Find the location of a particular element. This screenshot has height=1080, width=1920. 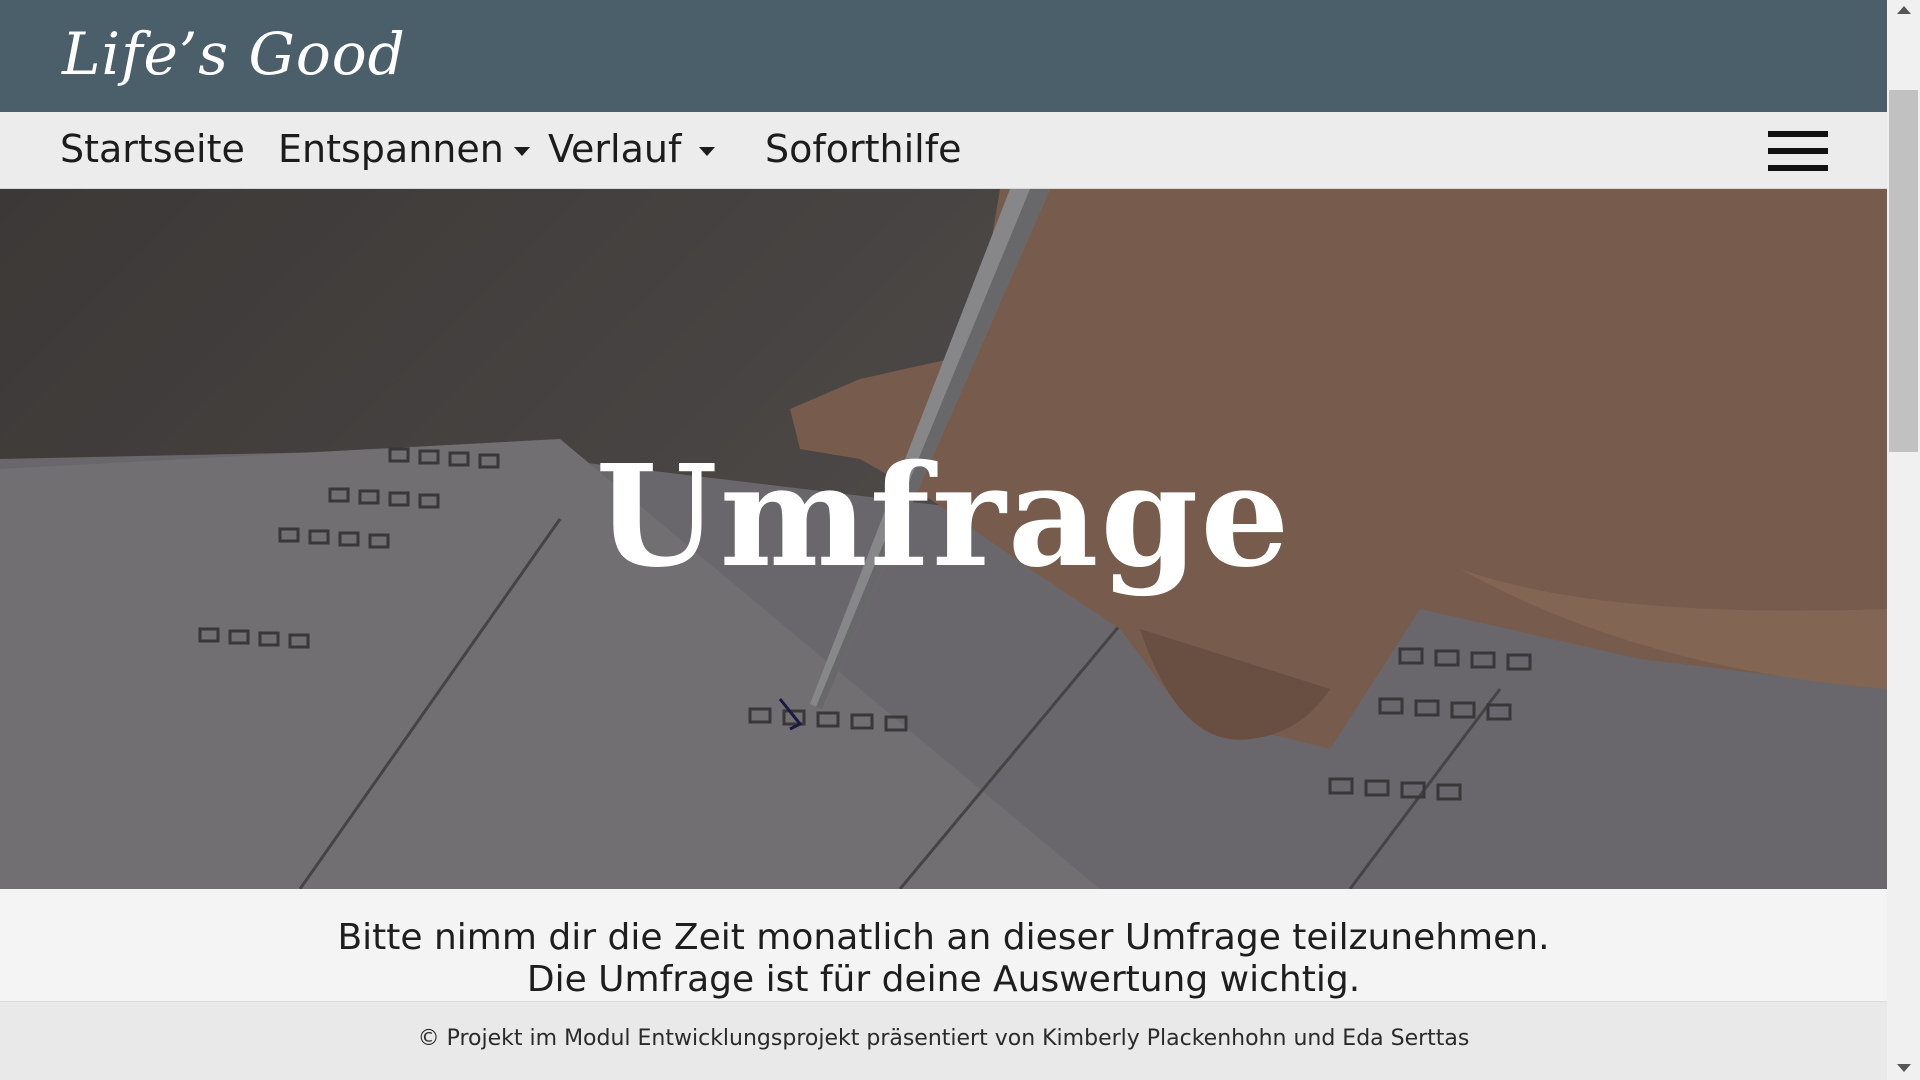

site-logo: Life’s Good is located at coordinates (234, 54).